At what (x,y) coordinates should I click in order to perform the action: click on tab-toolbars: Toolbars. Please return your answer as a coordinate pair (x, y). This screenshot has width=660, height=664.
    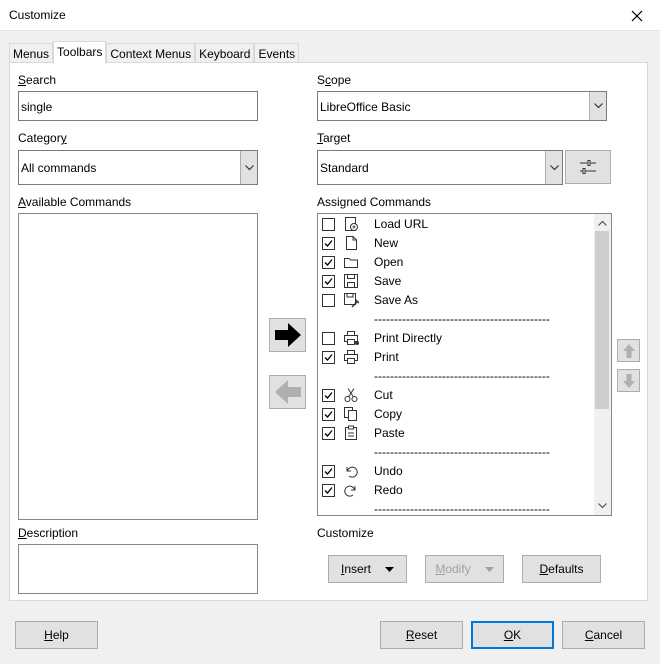
    Looking at the image, I should click on (80, 52).